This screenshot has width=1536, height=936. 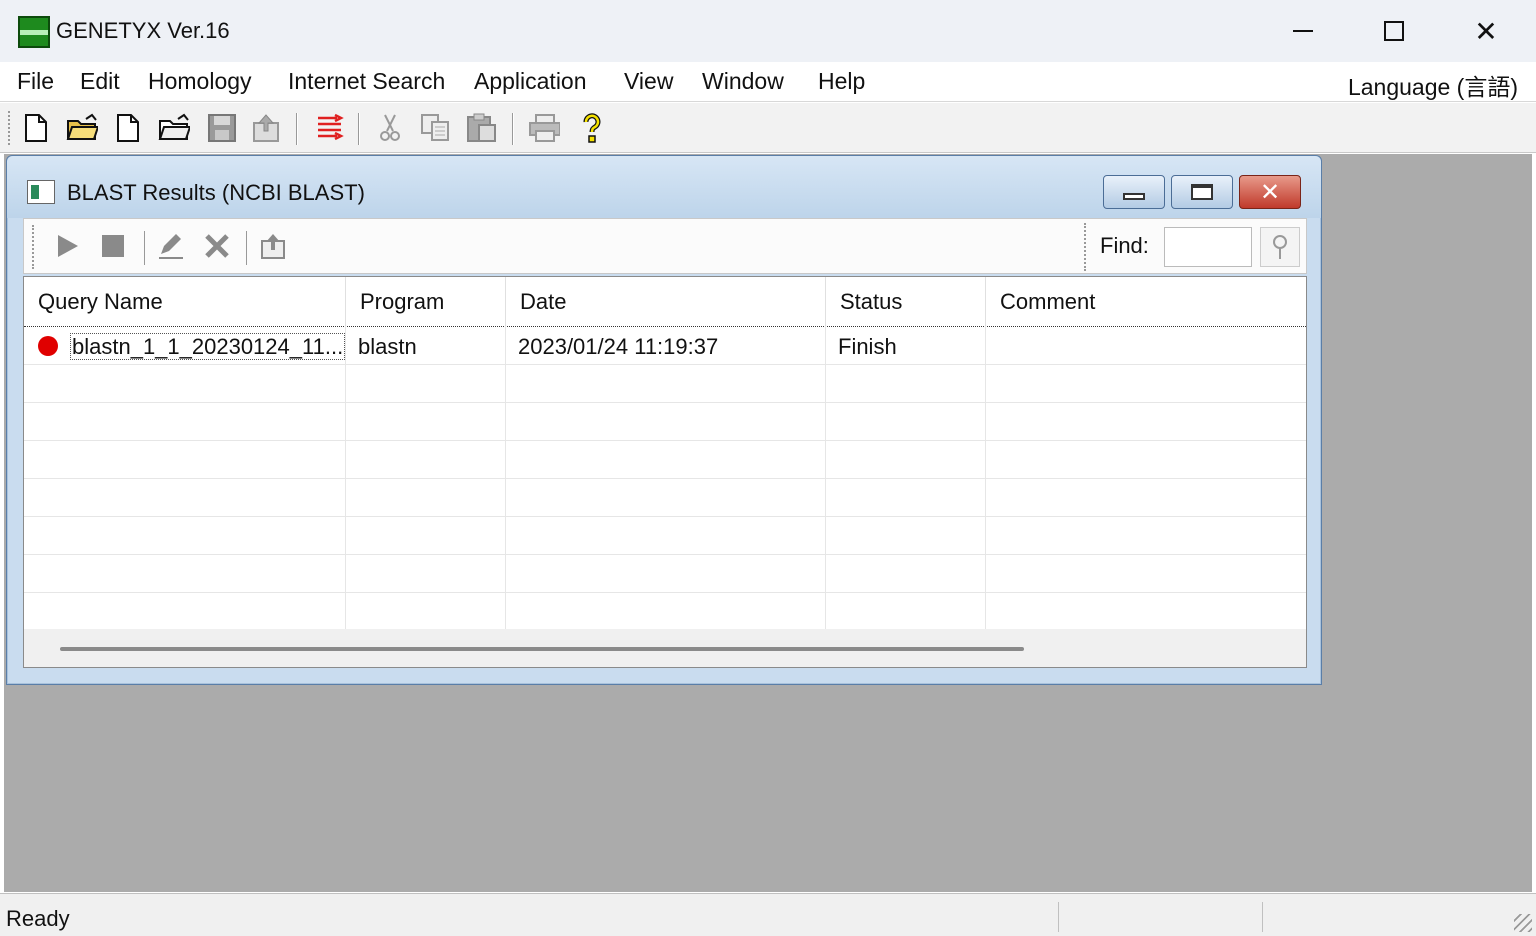 I want to click on restore-icon, so click(x=1202, y=192).